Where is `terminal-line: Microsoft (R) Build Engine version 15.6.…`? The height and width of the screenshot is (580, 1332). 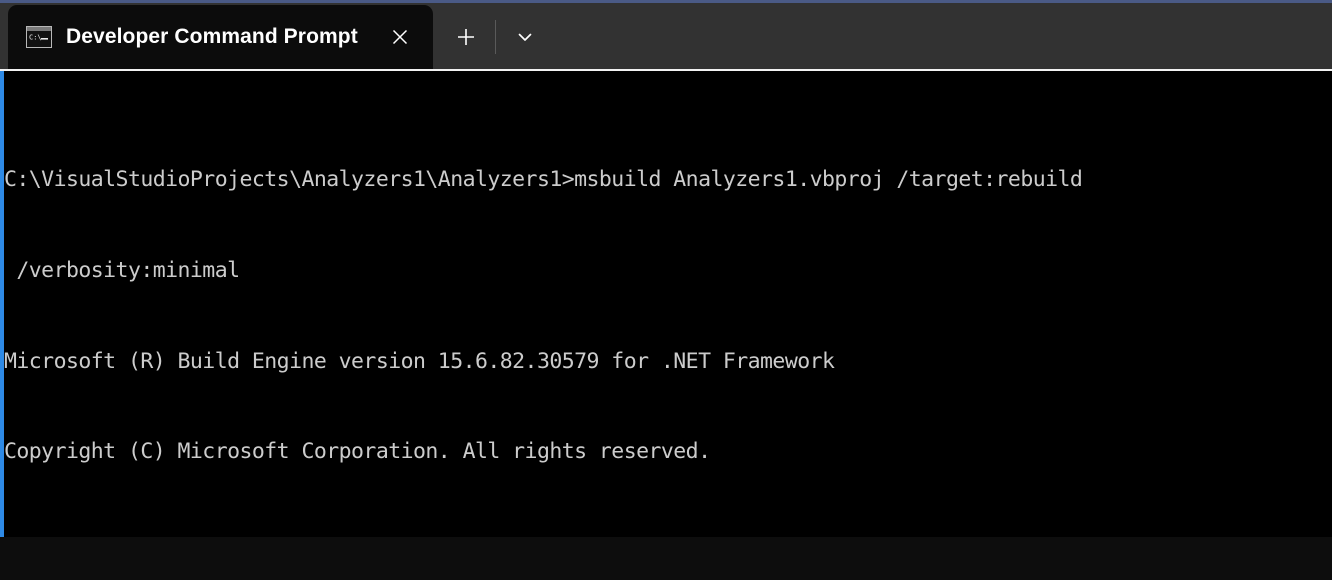
terminal-line: Microsoft (R) Build Engine version 15.6.… is located at coordinates (419, 361).